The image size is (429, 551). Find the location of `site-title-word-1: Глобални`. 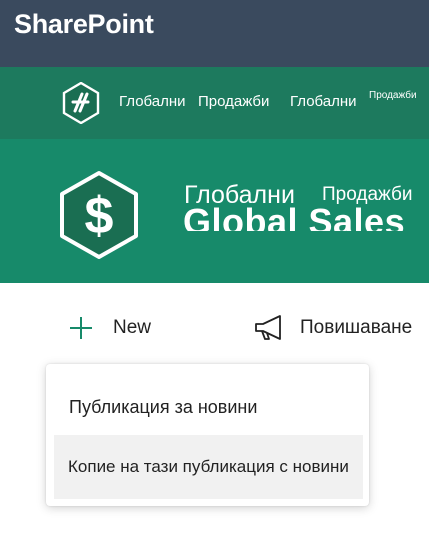

site-title-word-1: Глобални is located at coordinates (239, 195).